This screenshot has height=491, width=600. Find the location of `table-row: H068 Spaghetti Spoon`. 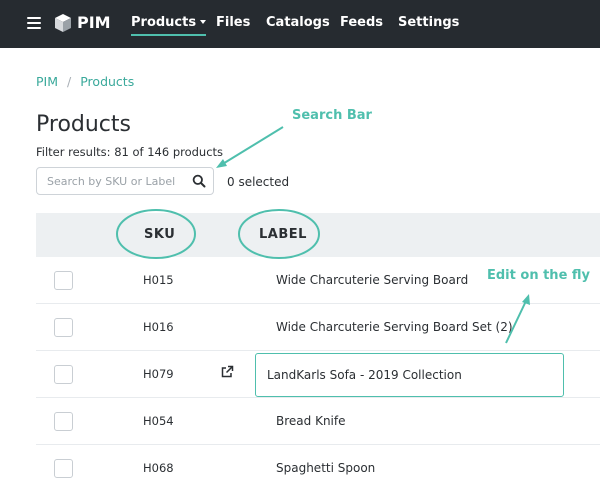

table-row: H068 Spaghetti Spoon is located at coordinates (318, 468).